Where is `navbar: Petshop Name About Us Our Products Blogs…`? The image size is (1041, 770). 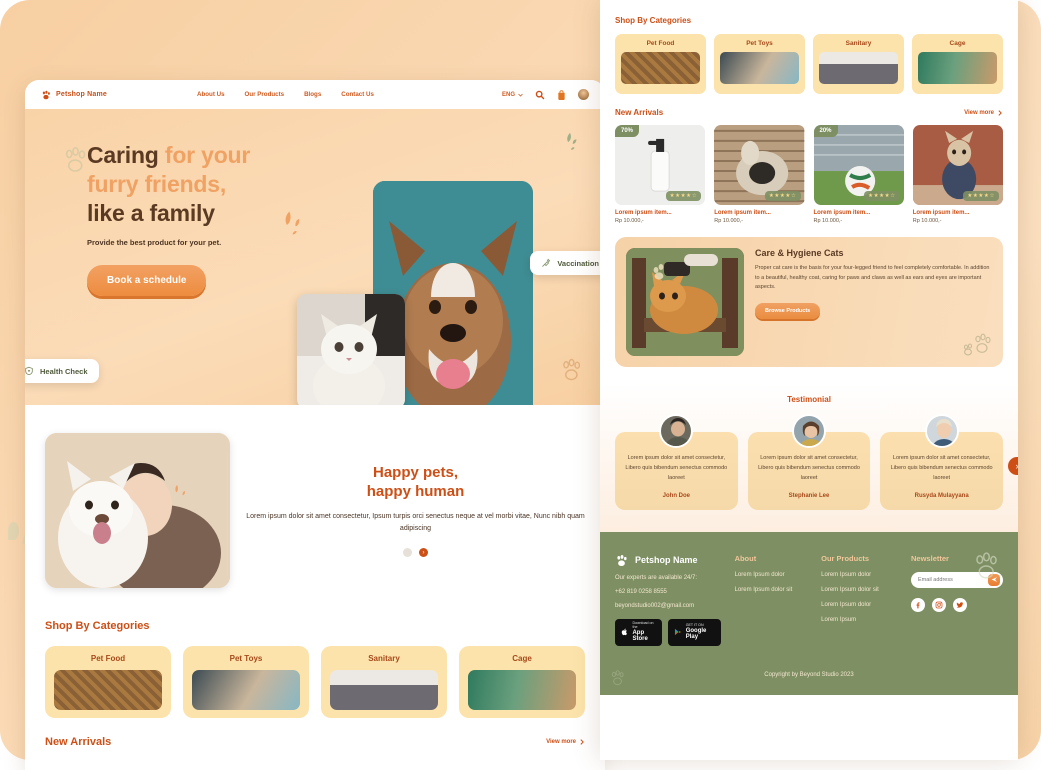
navbar: Petshop Name About Us Our Products Blogs… is located at coordinates (315, 94).